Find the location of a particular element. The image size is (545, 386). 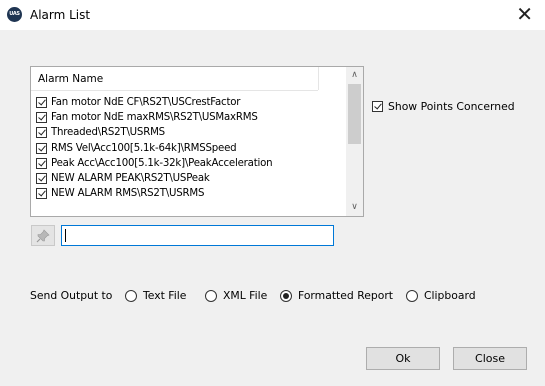

app-logo-icon: UAS is located at coordinates (14, 14).